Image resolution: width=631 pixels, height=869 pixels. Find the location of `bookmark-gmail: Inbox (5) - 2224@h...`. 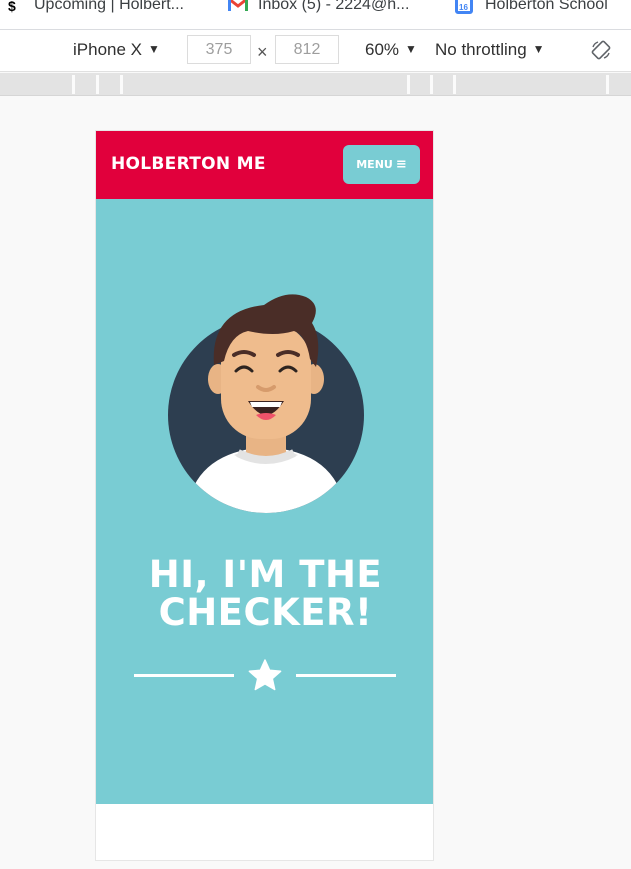

bookmark-gmail: Inbox (5) - 2224@h... is located at coordinates (318, 8).